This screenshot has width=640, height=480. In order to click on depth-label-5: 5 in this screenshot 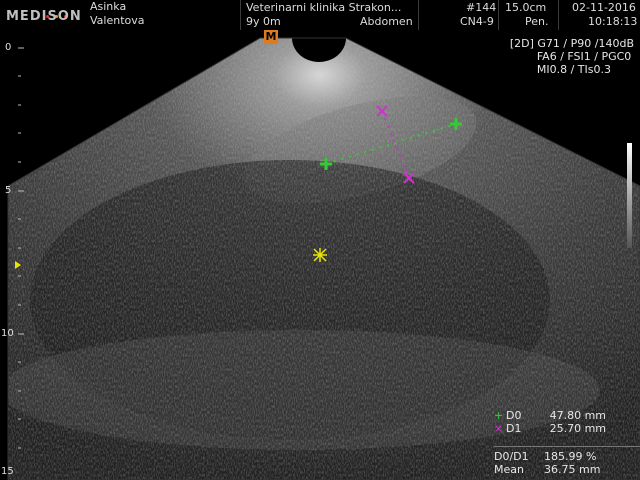, I will do `click(8, 190)`.